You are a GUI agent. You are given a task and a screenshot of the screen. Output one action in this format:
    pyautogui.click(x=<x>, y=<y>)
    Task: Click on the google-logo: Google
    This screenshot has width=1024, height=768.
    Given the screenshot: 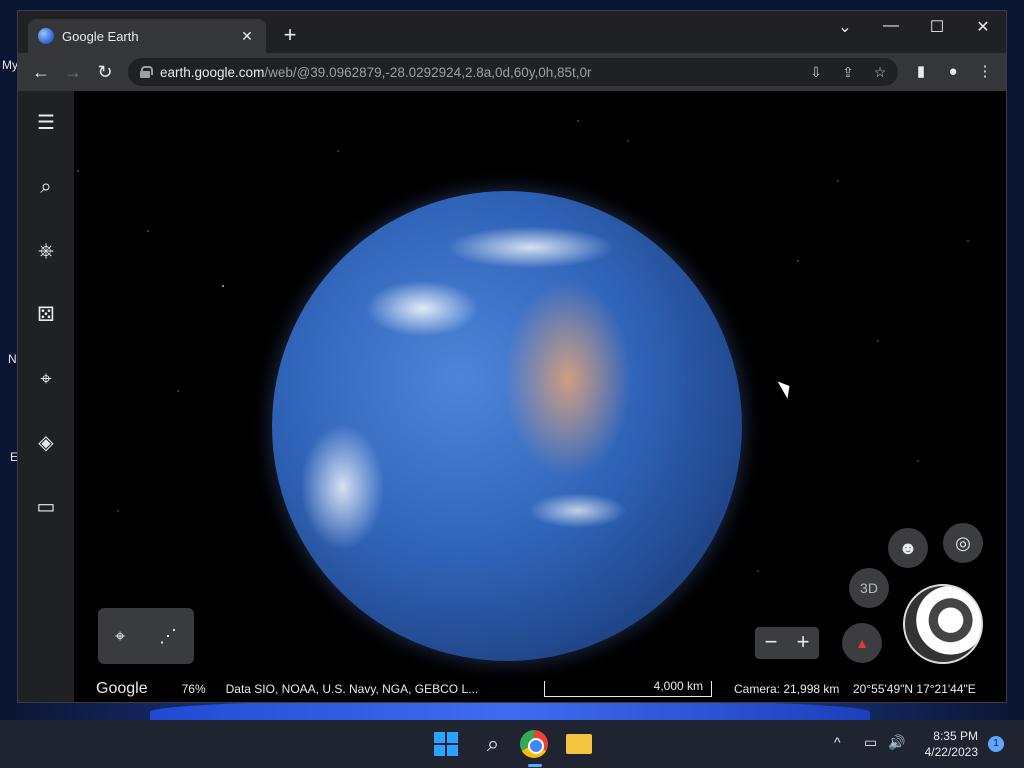 What is the action you would take?
    pyautogui.click(x=122, y=688)
    